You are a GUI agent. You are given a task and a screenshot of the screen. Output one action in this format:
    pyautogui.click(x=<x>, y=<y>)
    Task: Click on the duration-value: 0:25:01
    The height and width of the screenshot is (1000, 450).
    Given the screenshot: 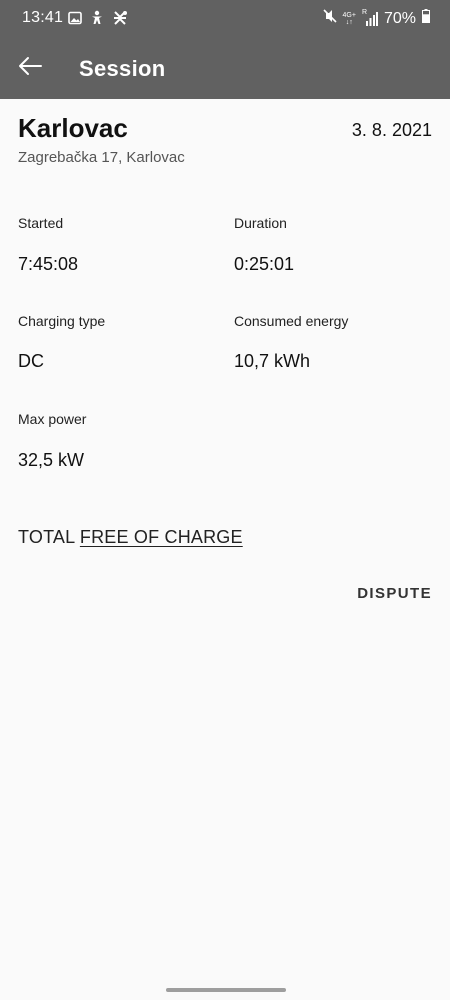 What is the action you would take?
    pyautogui.click(x=264, y=264)
    